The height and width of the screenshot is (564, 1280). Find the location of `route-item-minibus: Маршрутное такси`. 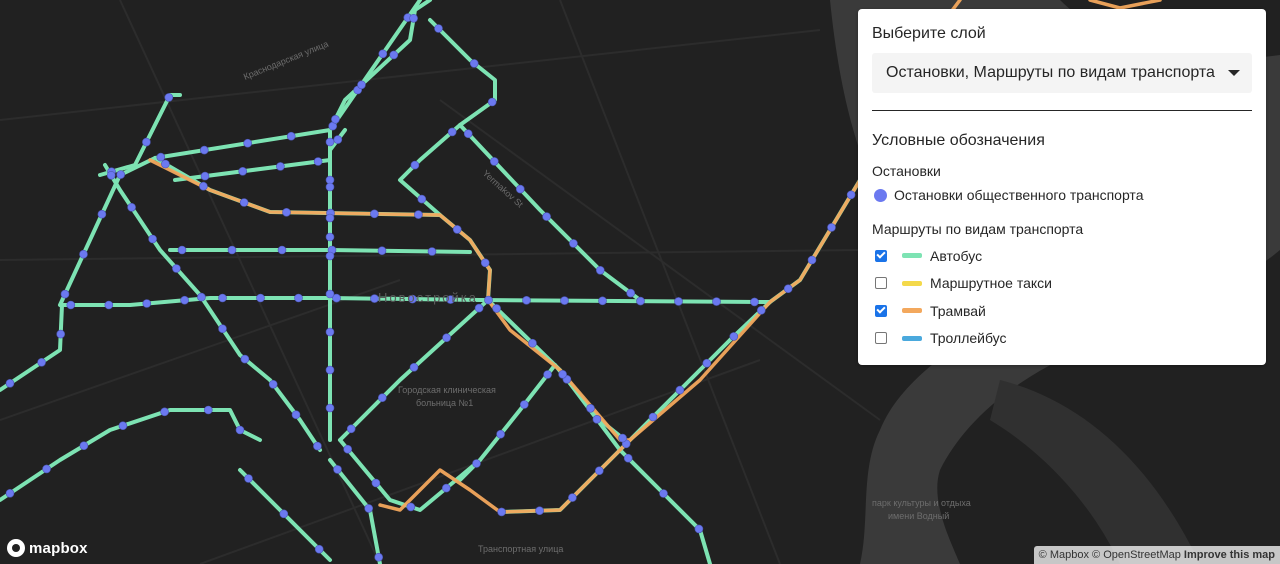

route-item-minibus: Маршрутное такси is located at coordinates (1062, 284).